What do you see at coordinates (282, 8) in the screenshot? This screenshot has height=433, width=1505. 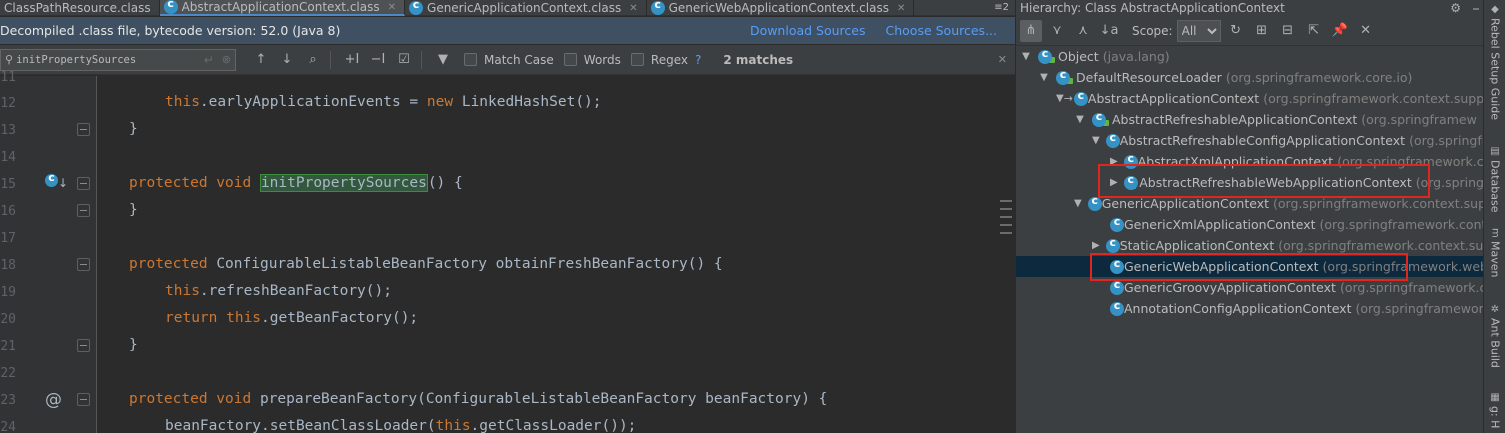 I see `tab-abstractapplicationcontext: AbstractApplicationContext.class ✕` at bounding box center [282, 8].